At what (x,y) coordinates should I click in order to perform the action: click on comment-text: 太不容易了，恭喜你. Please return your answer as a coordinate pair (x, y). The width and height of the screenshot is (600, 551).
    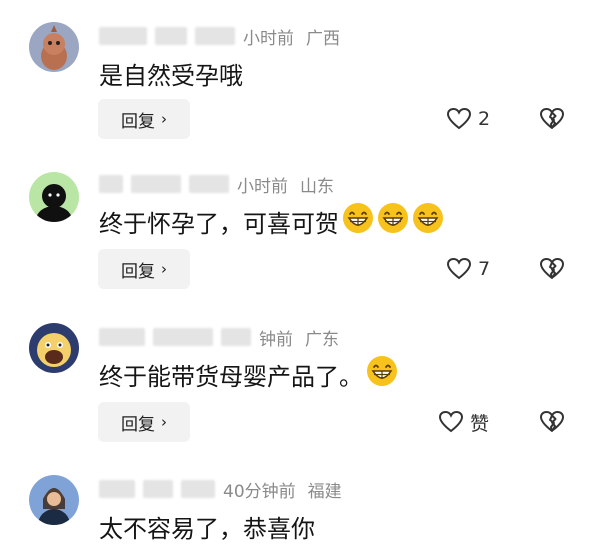
    Looking at the image, I should click on (207, 528).